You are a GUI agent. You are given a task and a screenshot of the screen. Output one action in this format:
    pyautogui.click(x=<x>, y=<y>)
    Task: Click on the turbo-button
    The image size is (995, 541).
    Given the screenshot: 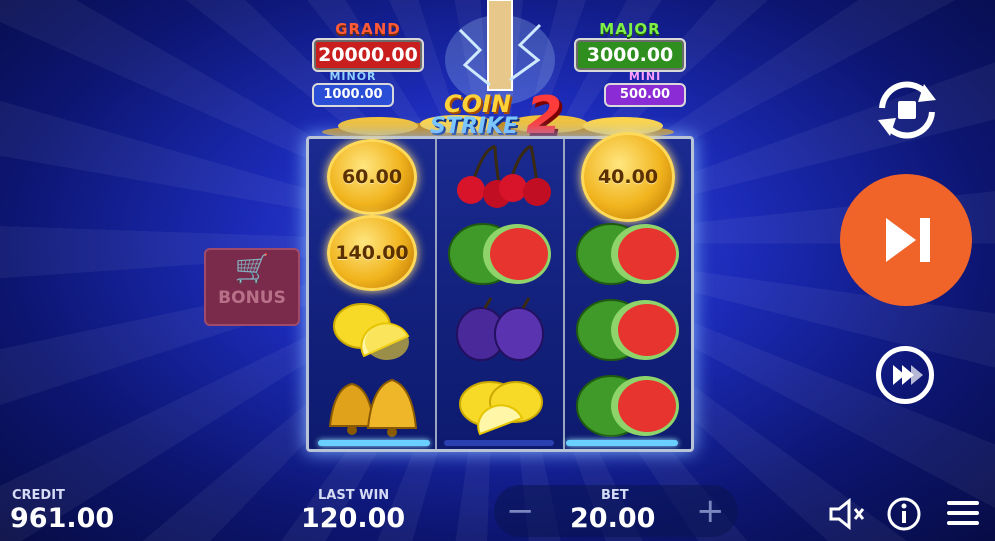 What is the action you would take?
    pyautogui.click(x=905, y=375)
    